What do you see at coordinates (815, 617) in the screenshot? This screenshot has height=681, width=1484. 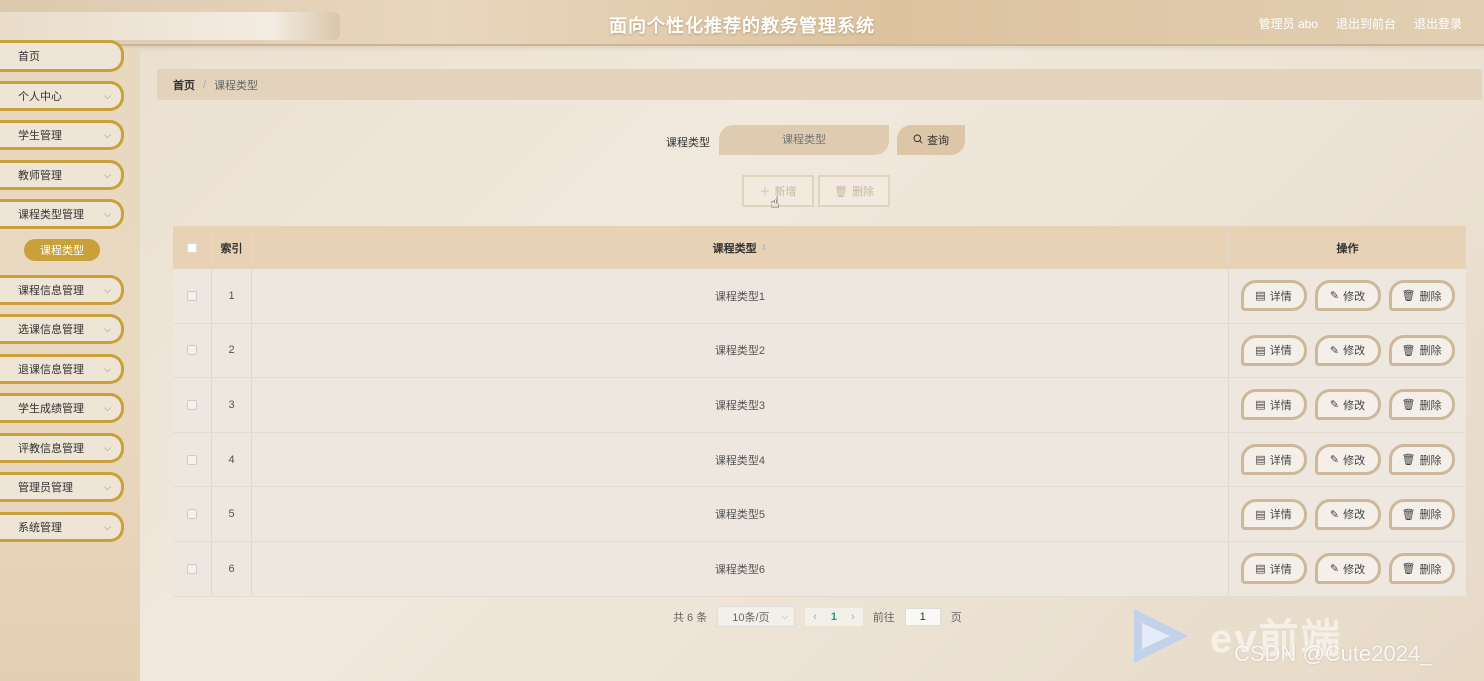 I see `prev-page-icon: ‹` at bounding box center [815, 617].